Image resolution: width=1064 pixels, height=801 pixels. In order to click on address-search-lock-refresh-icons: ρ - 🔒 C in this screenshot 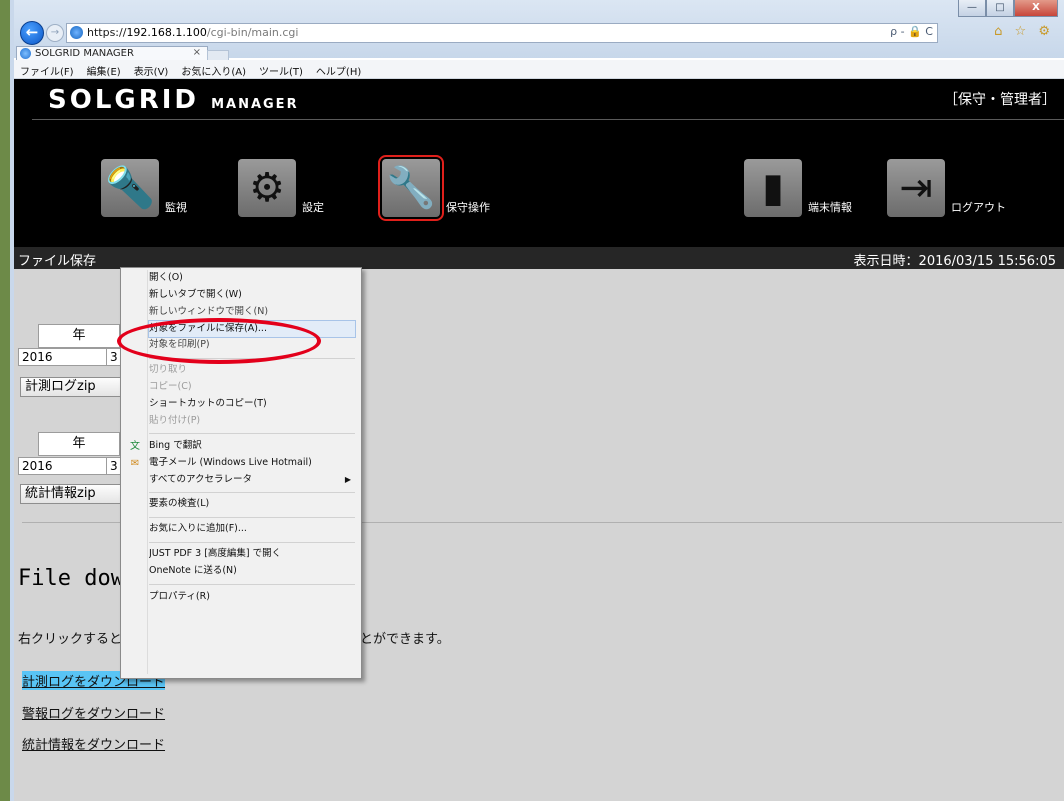, I will do `click(911, 31)`.